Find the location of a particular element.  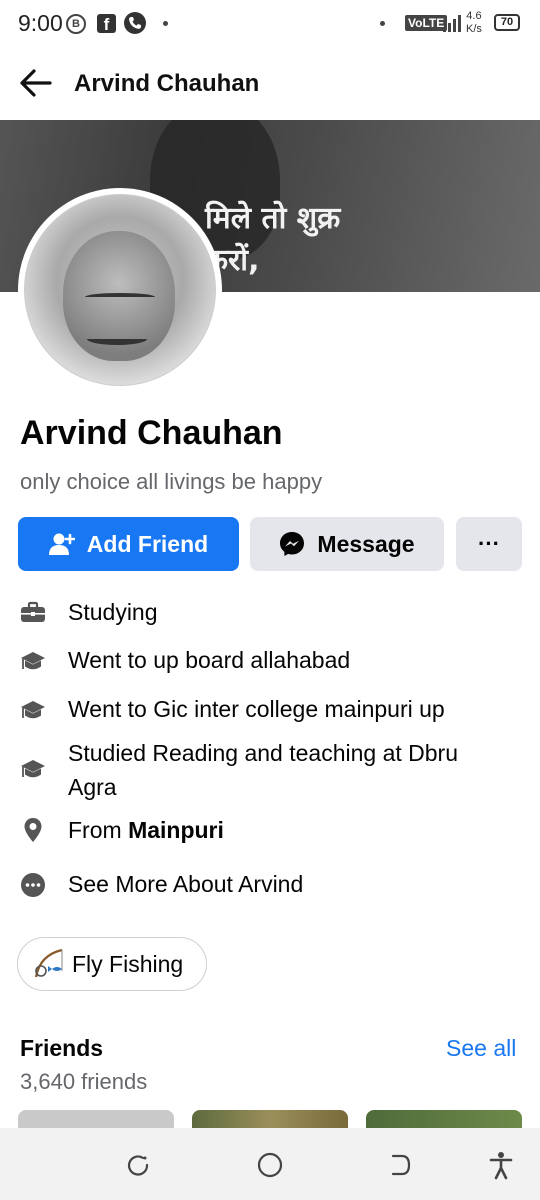

profile-name: Arvind Chauhan is located at coordinates (151, 433).